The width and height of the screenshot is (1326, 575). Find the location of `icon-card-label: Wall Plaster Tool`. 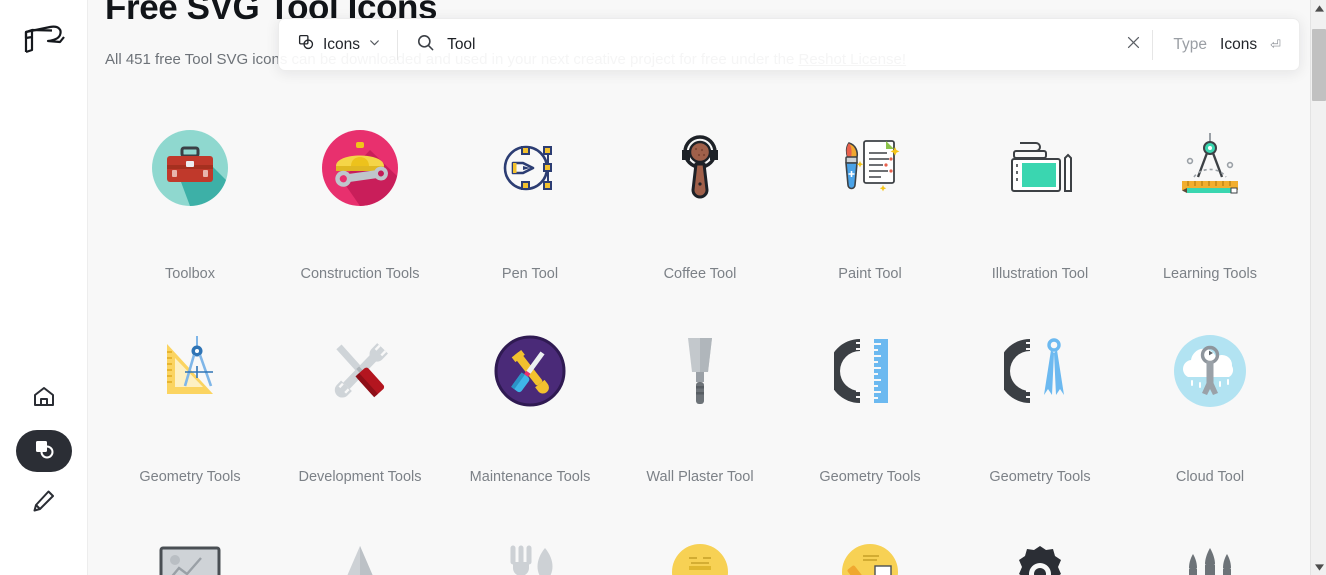

icon-card-label: Wall Plaster Tool is located at coordinates (700, 477).